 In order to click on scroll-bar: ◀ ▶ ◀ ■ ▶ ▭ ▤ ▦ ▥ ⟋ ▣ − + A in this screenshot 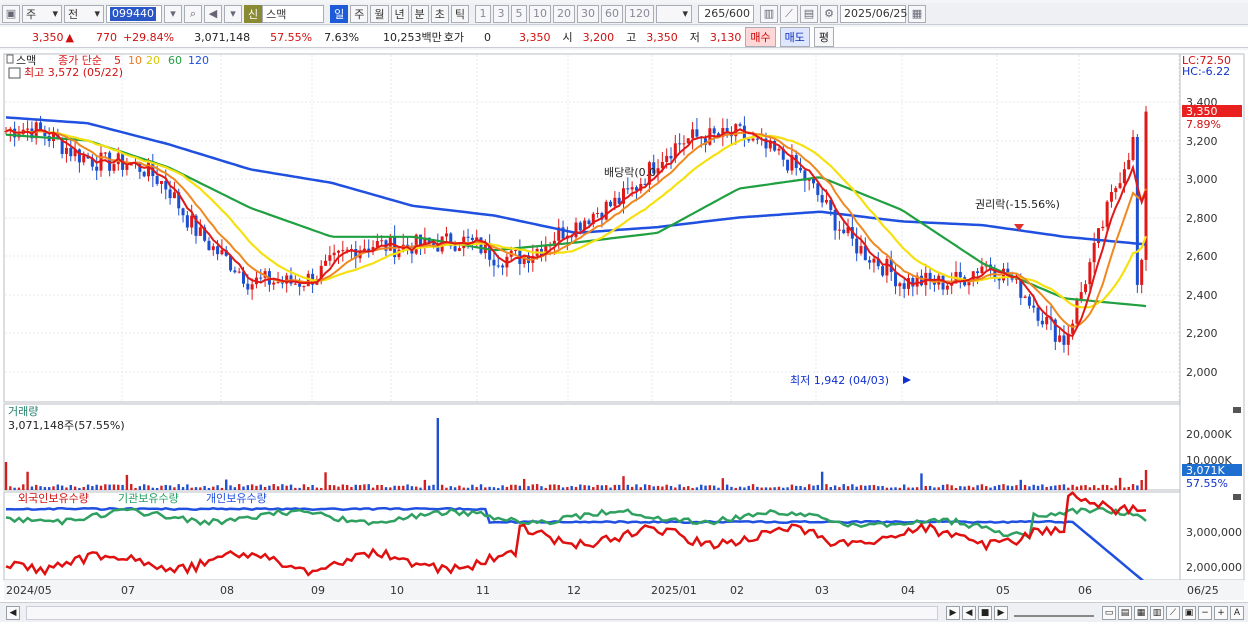, I will do `click(624, 612)`.